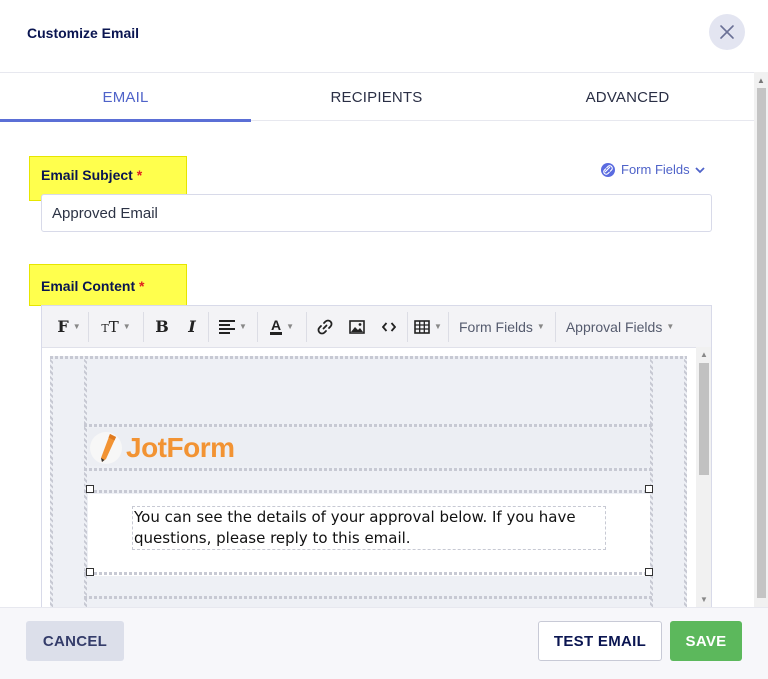  I want to click on form-fields-icon, so click(608, 169).